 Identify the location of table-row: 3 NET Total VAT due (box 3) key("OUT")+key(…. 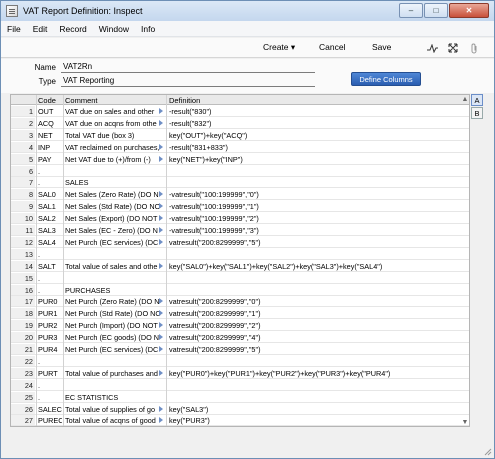
(240, 135).